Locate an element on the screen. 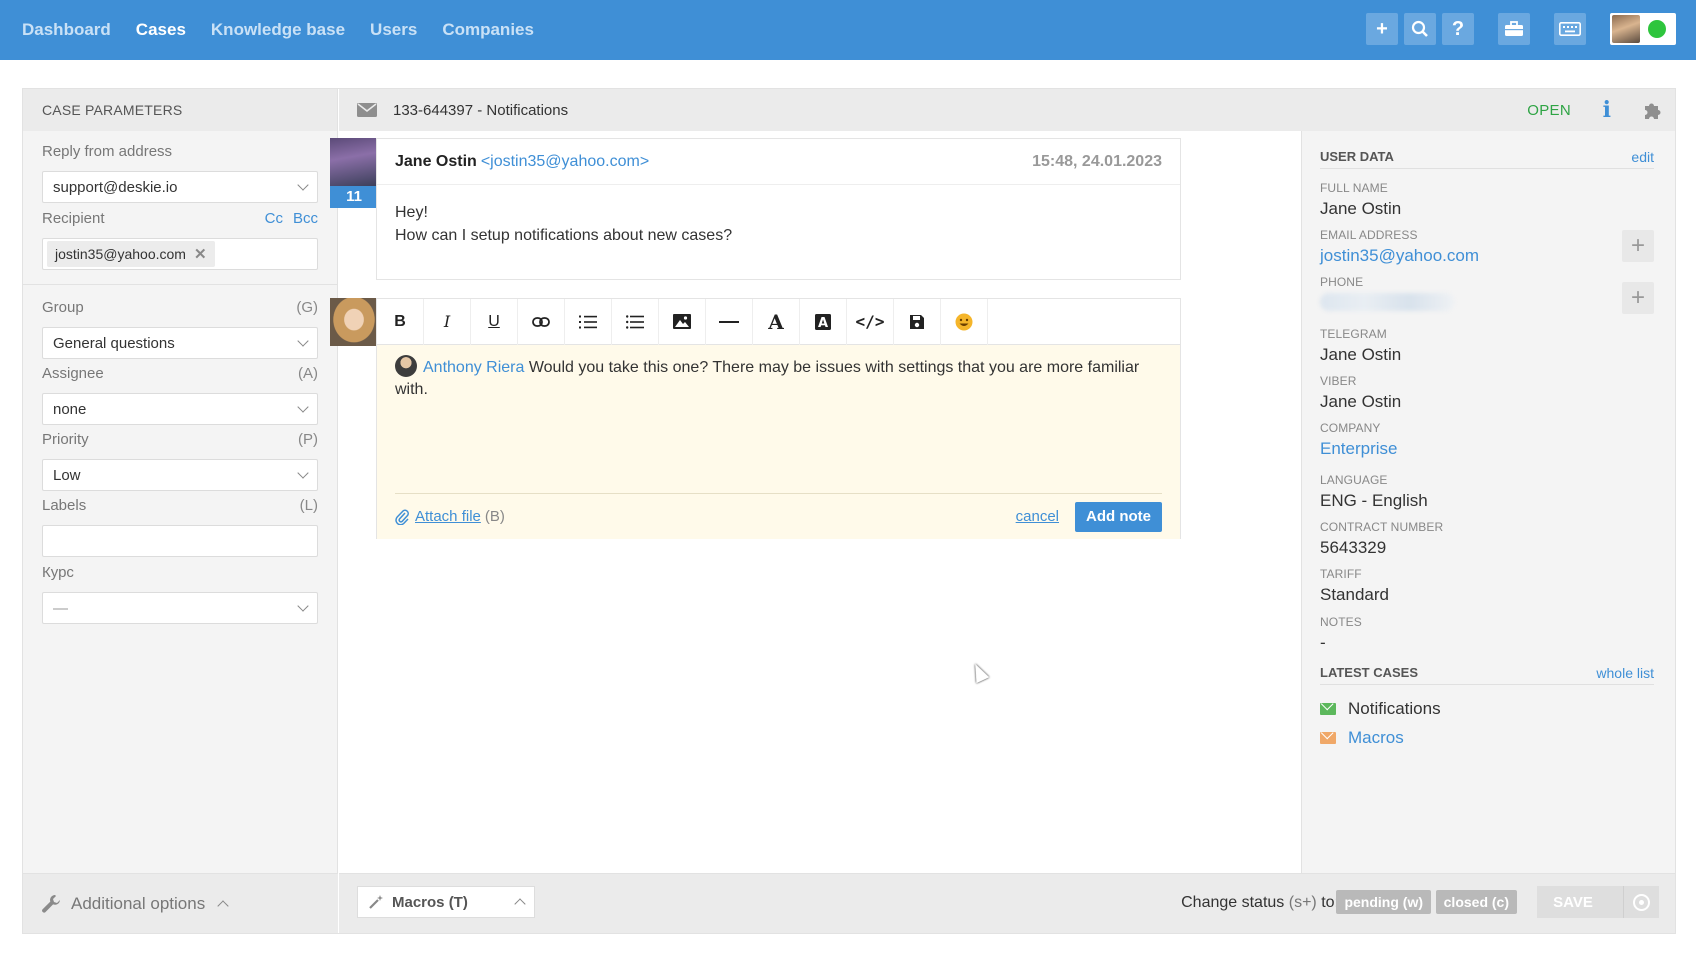  briefcase-icon is located at coordinates (1514, 29).